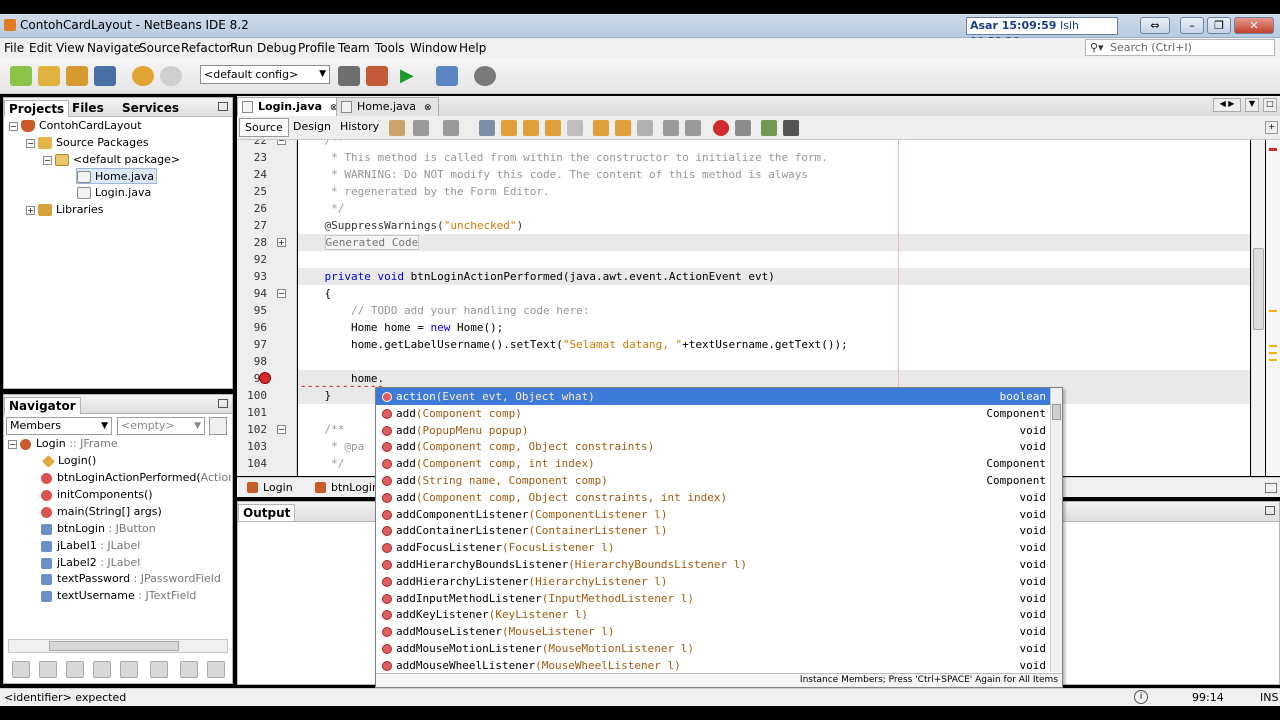 Image resolution: width=1280 pixels, height=720 pixels. What do you see at coordinates (90, 563) in the screenshot?
I see `nav-member: jLabel2 : JLabel` at bounding box center [90, 563].